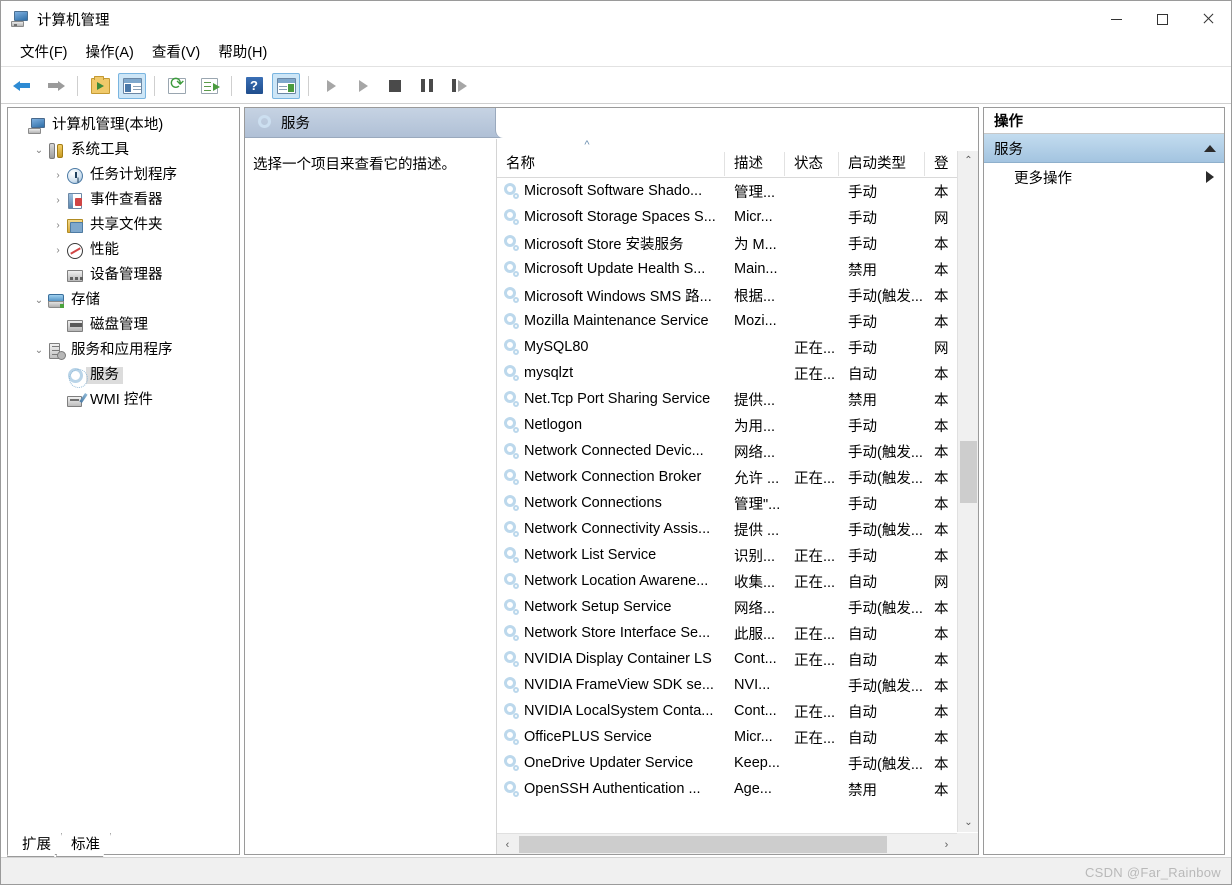 The width and height of the screenshot is (1232, 885). Describe the element at coordinates (286, 85) in the screenshot. I see `show-action-pane-button` at that location.